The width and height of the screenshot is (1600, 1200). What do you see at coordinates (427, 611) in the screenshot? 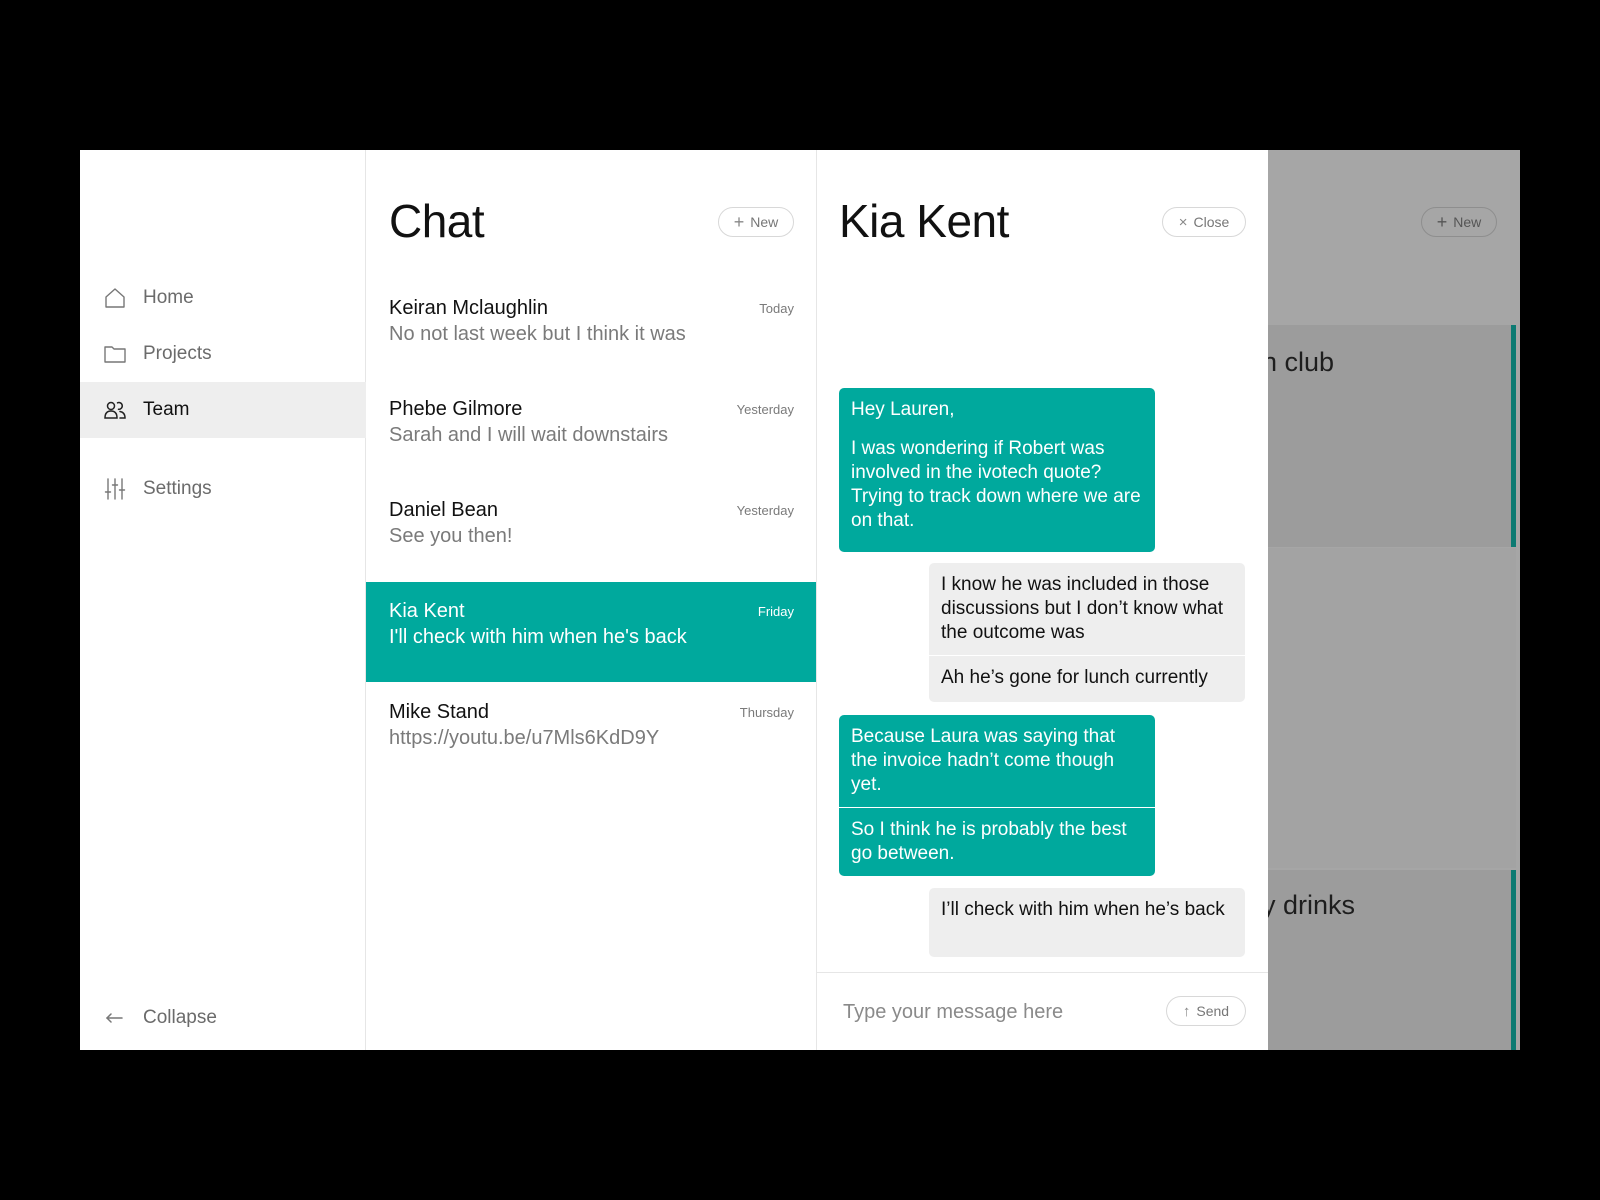
I see `conversation-name: Kia Kent` at bounding box center [427, 611].